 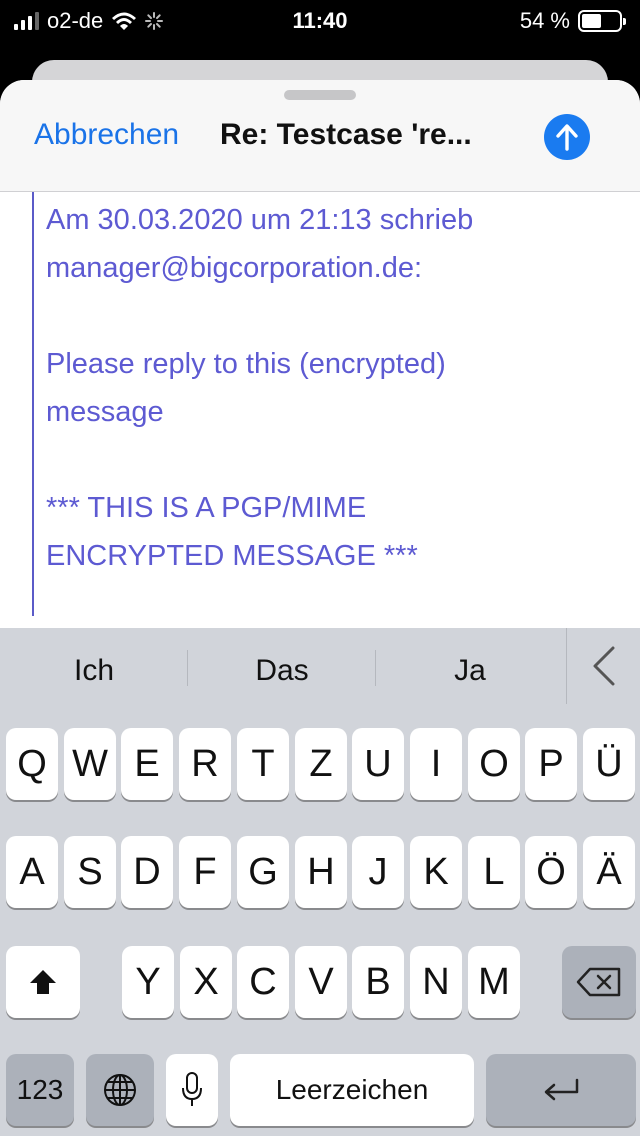 I want to click on key-letter: W, so click(x=90, y=764).